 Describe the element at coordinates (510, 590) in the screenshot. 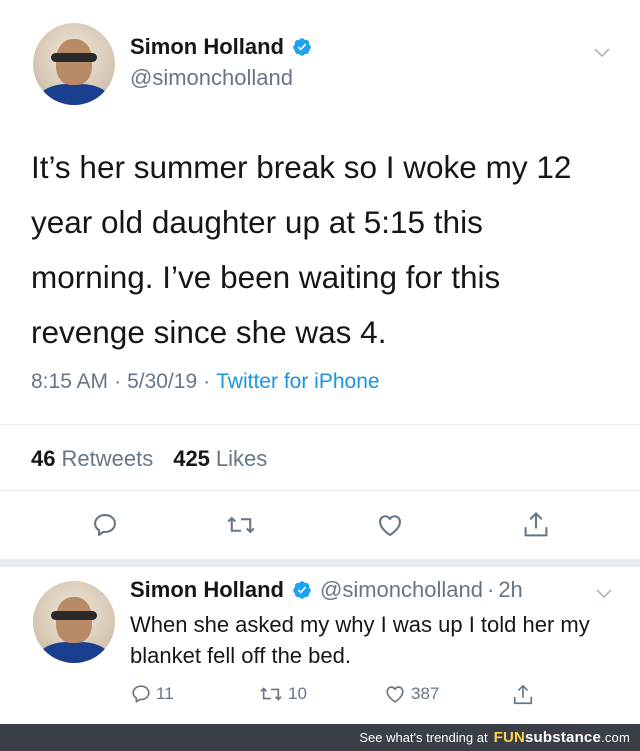

I see `reply-age: 2h` at that location.